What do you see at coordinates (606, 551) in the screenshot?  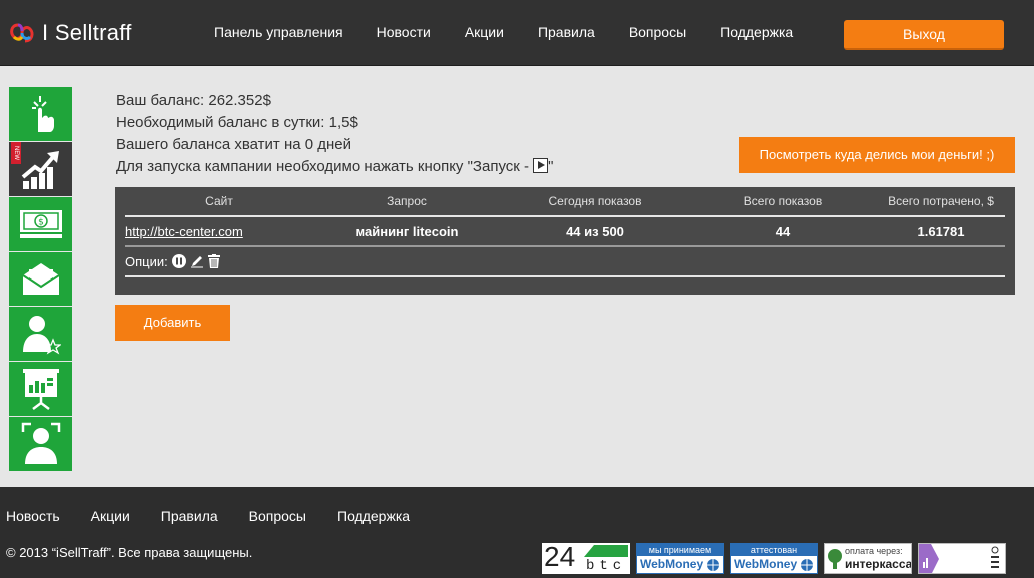 I see `btc-flag-icon` at bounding box center [606, 551].